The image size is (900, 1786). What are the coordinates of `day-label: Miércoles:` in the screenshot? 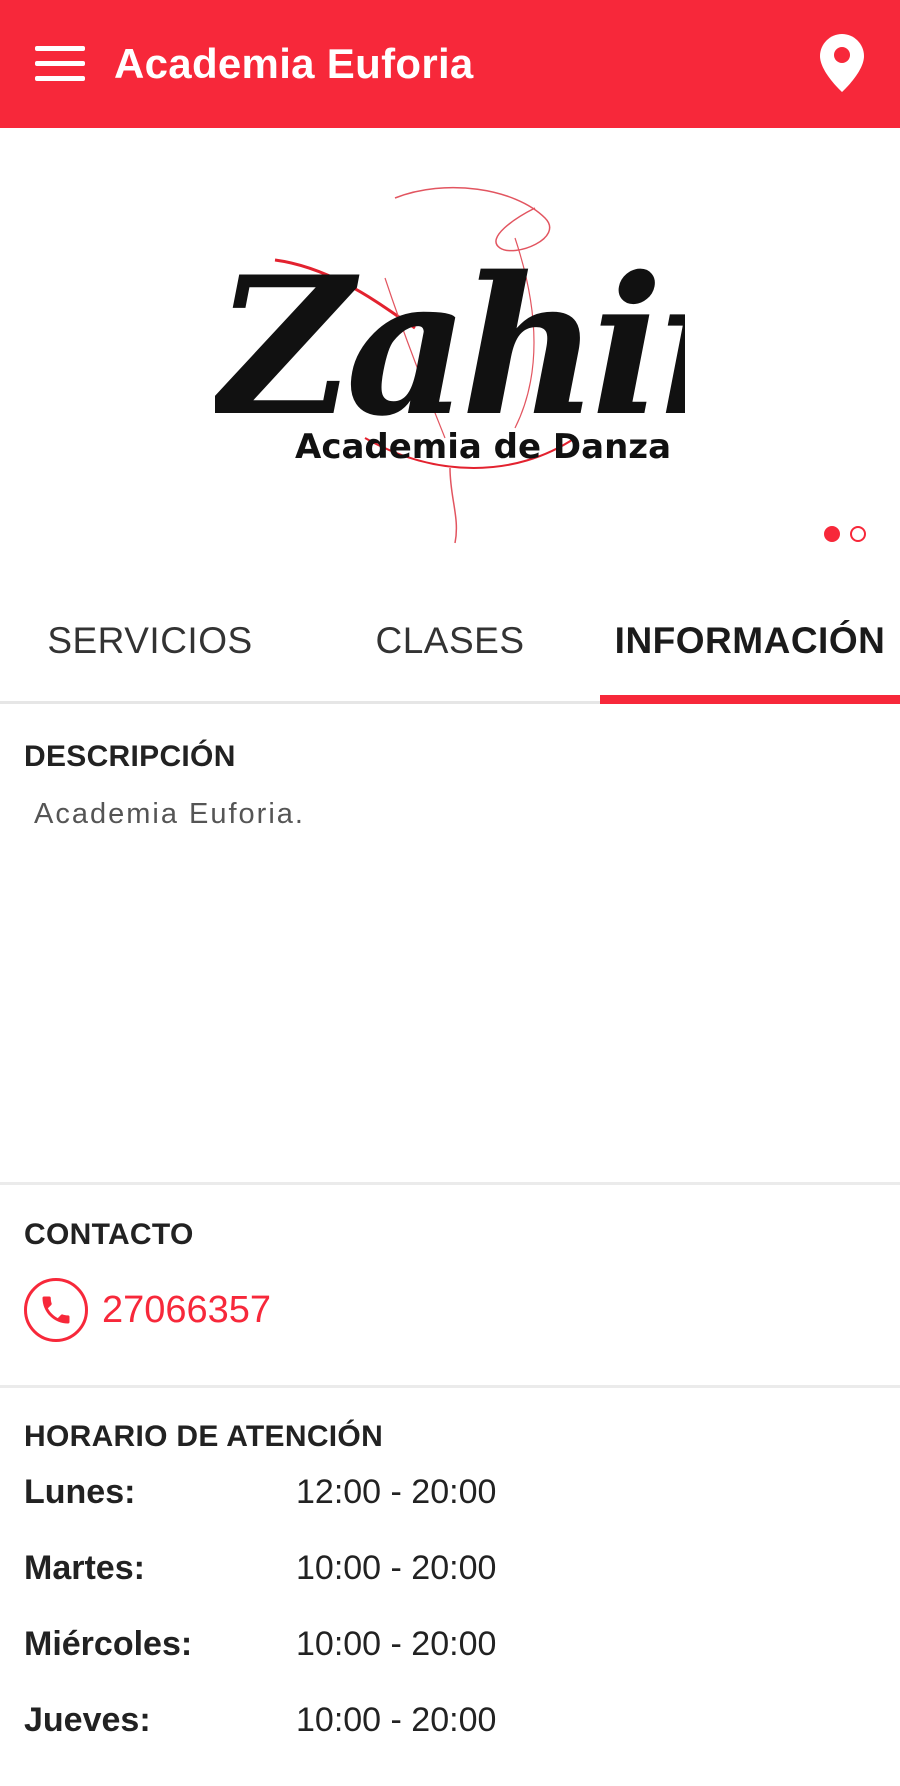 It's located at (108, 1643).